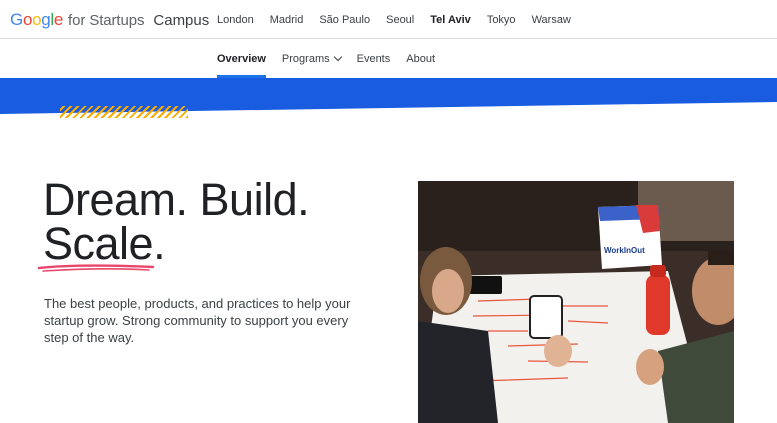 This screenshot has height=423, width=777. I want to click on city-link-tel-aviv: Tel Aviv, so click(450, 20).